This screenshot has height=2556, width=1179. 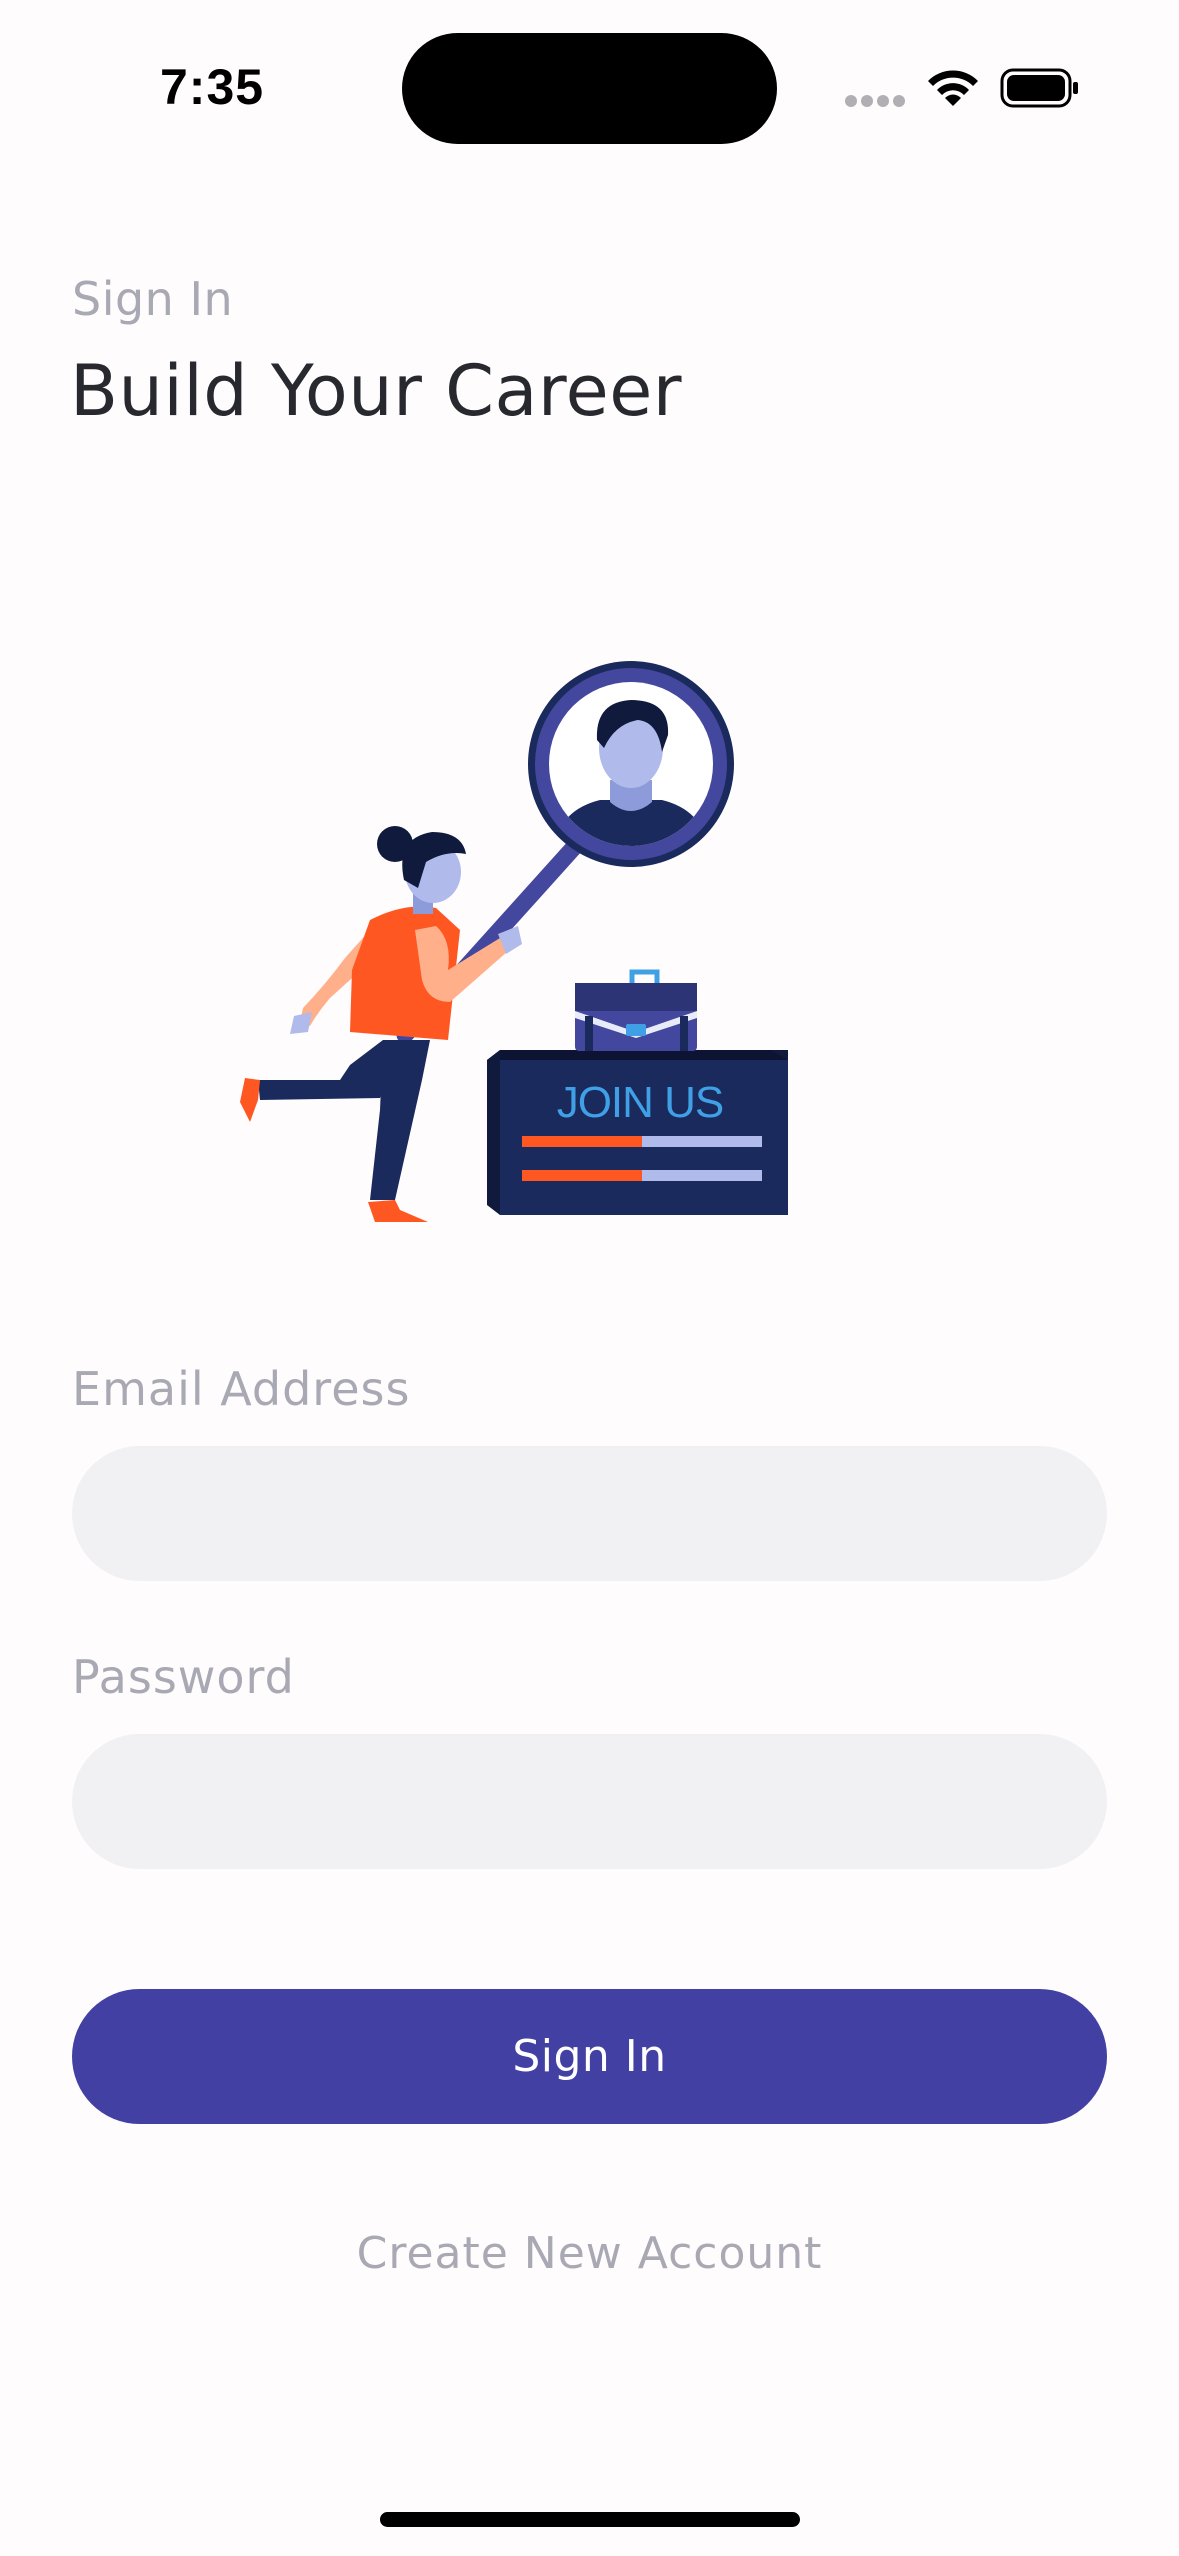 What do you see at coordinates (875, 101) in the screenshot?
I see `cellular-signal-icon` at bounding box center [875, 101].